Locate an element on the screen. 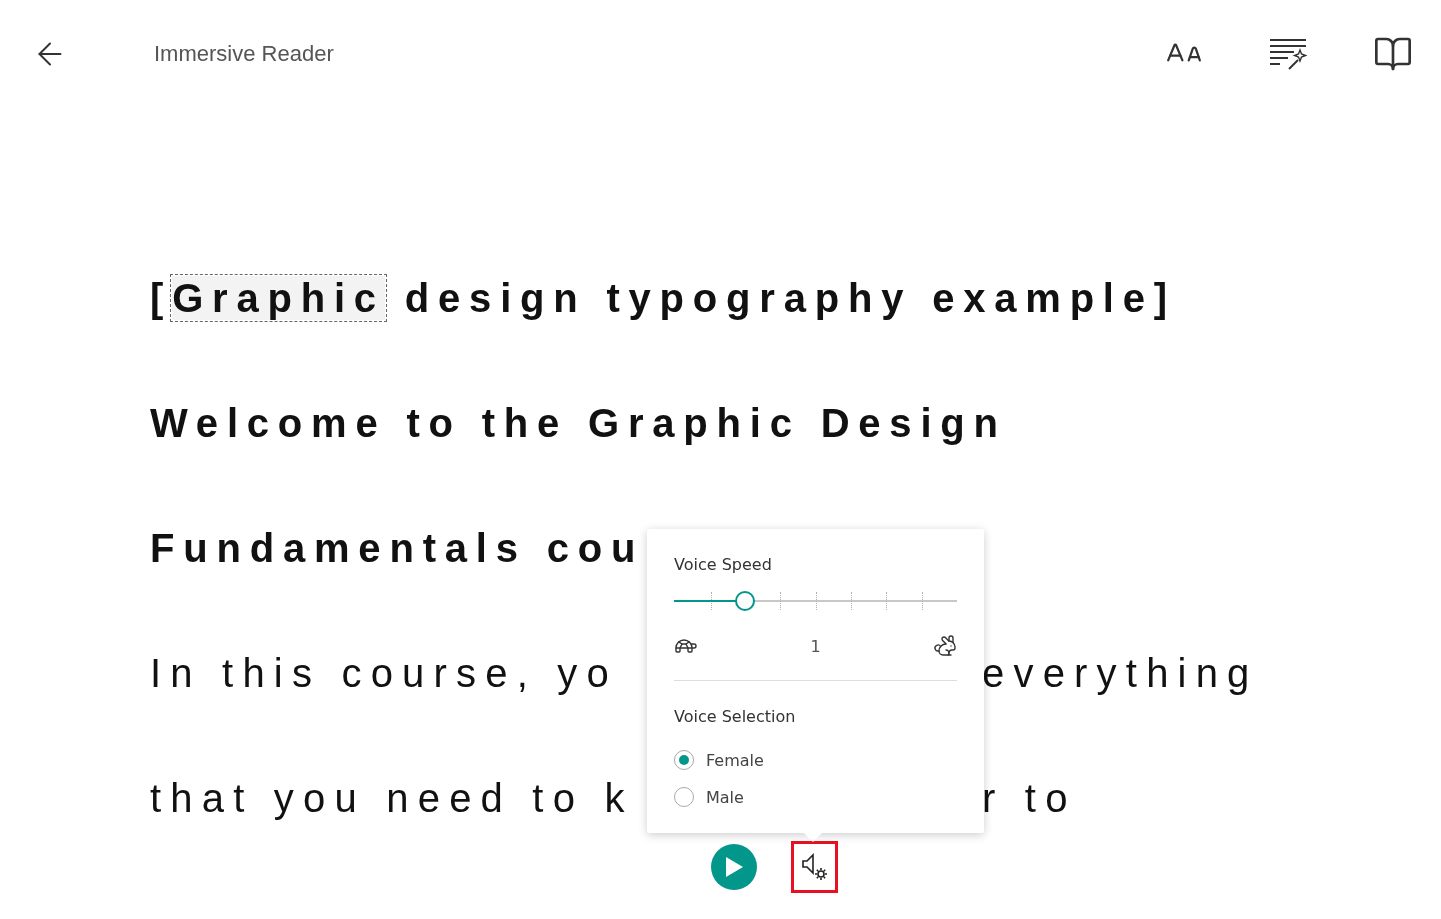 This screenshot has width=1441, height=919. voice-option: Male is located at coordinates (815, 797).